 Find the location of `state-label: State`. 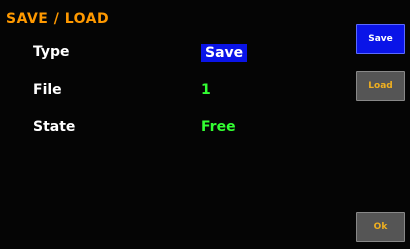

state-label: State is located at coordinates (54, 127).